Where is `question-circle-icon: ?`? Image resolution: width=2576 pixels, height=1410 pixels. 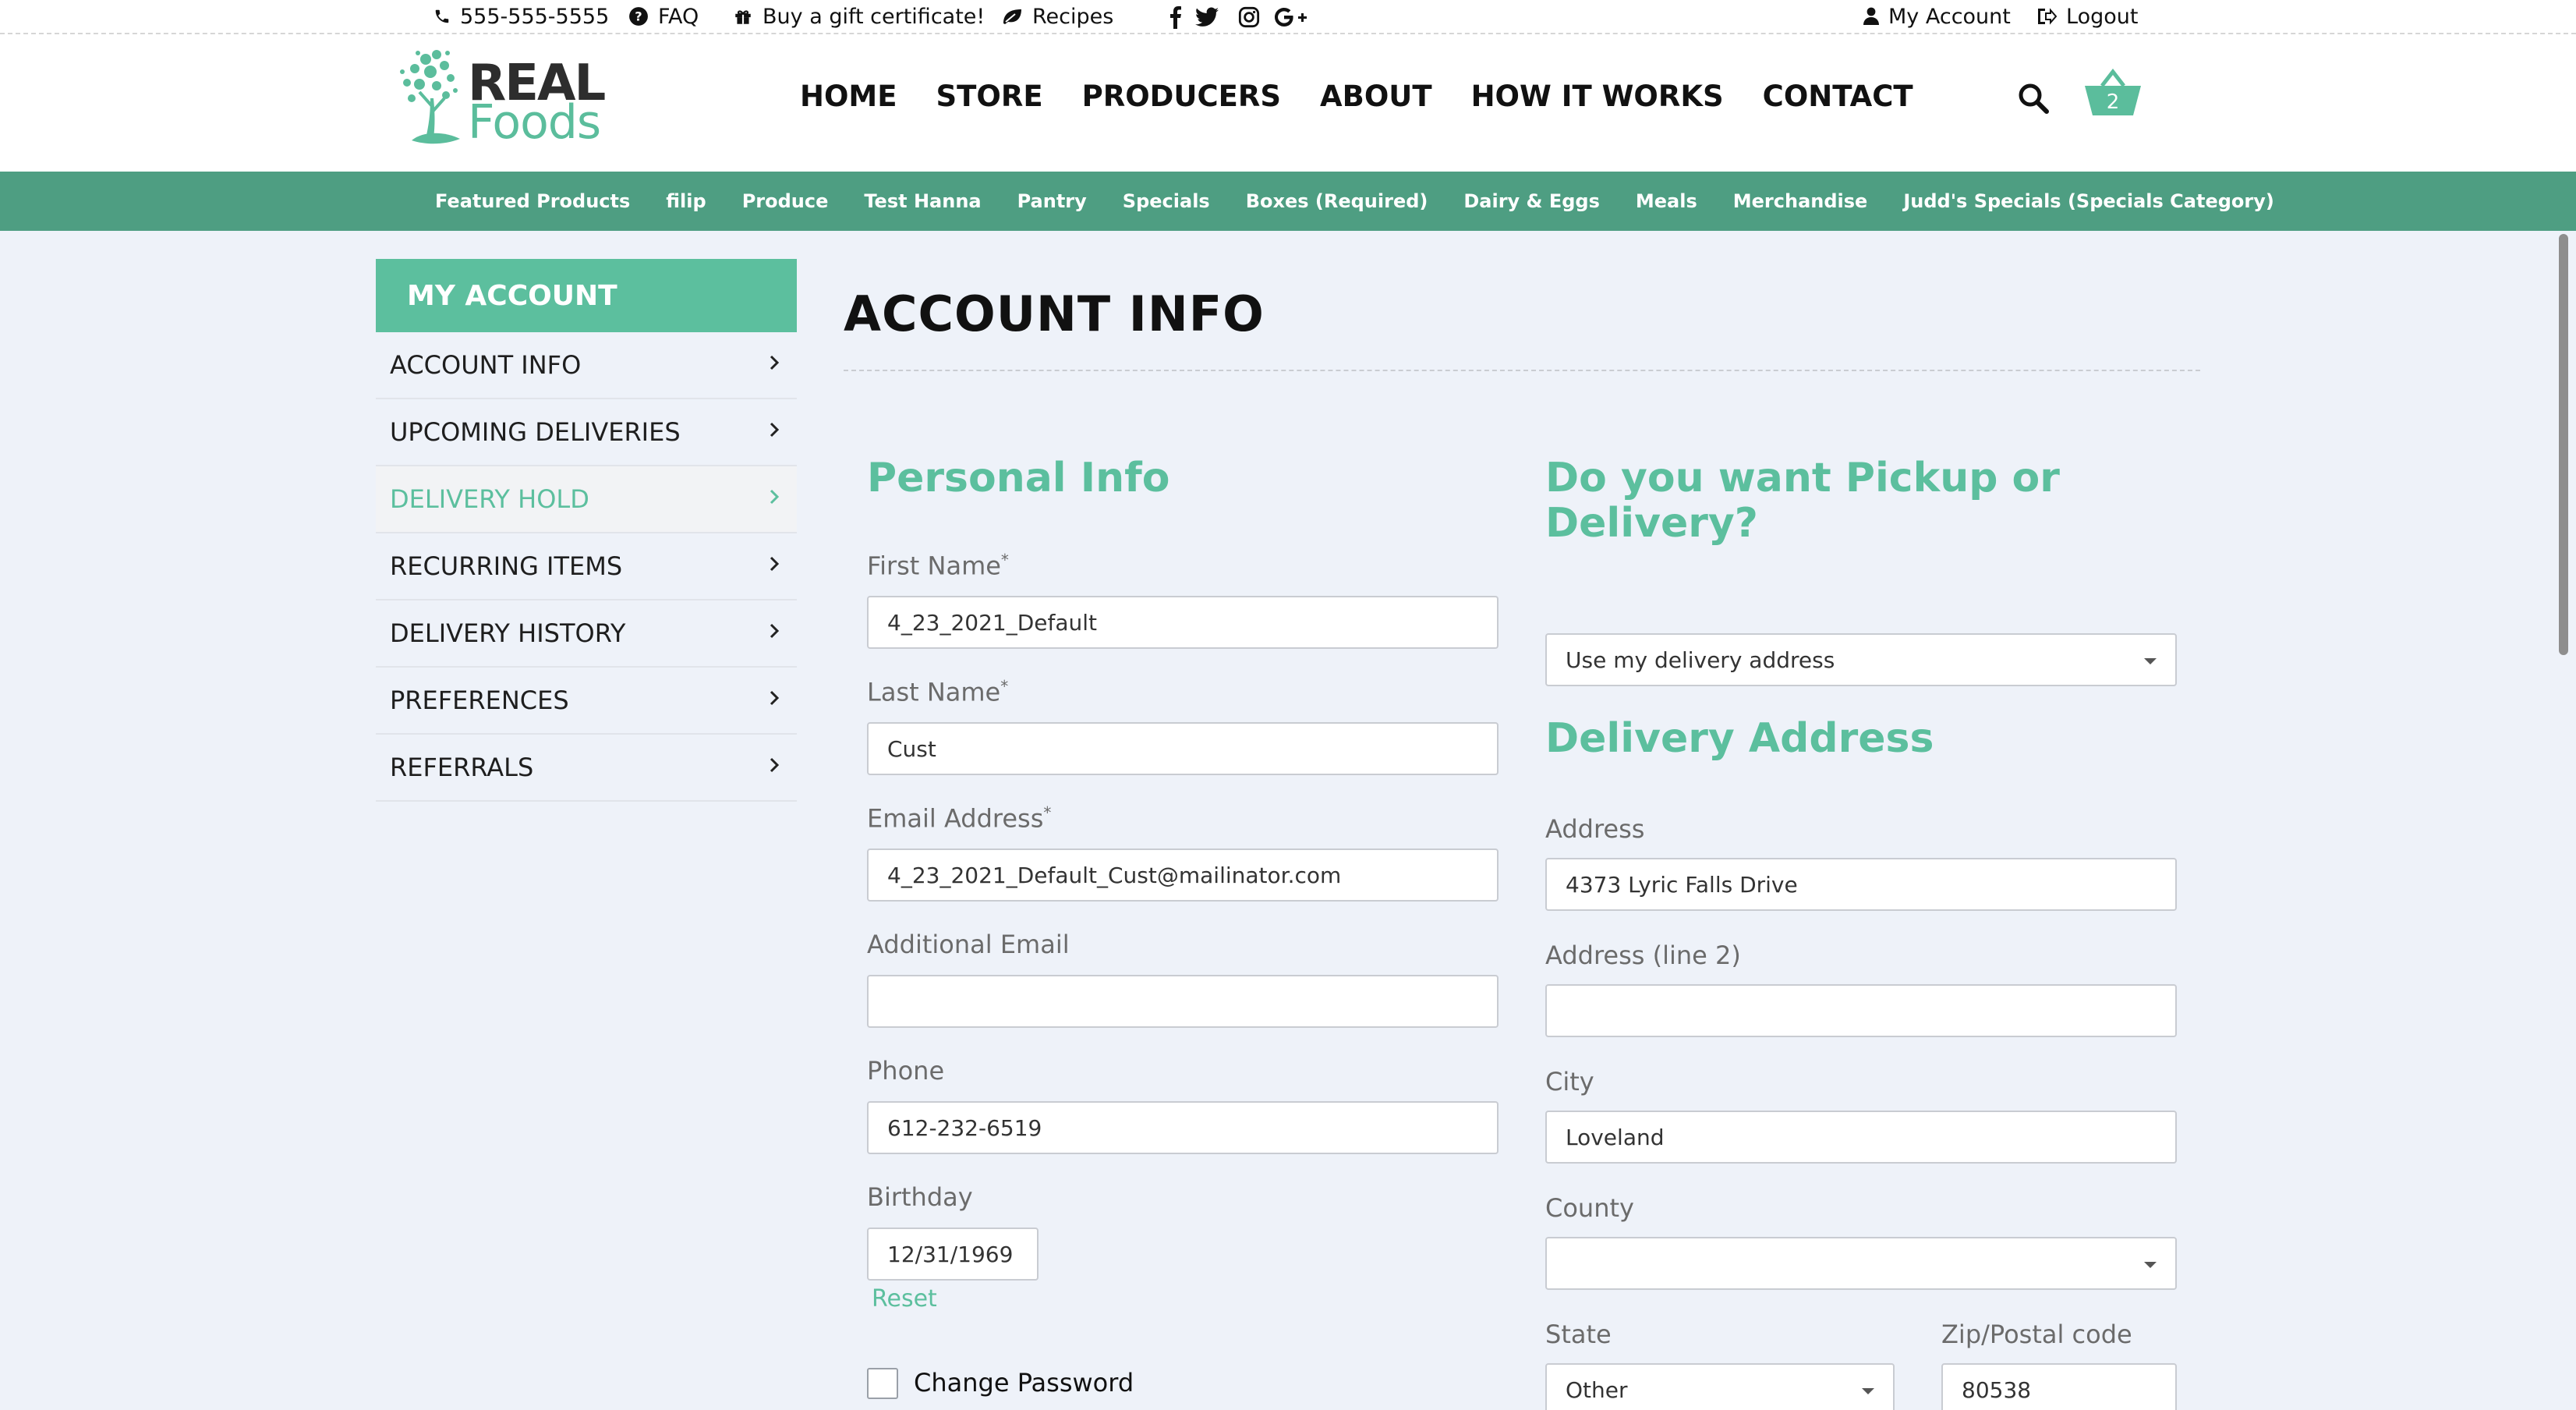
question-circle-icon: ? is located at coordinates (638, 16).